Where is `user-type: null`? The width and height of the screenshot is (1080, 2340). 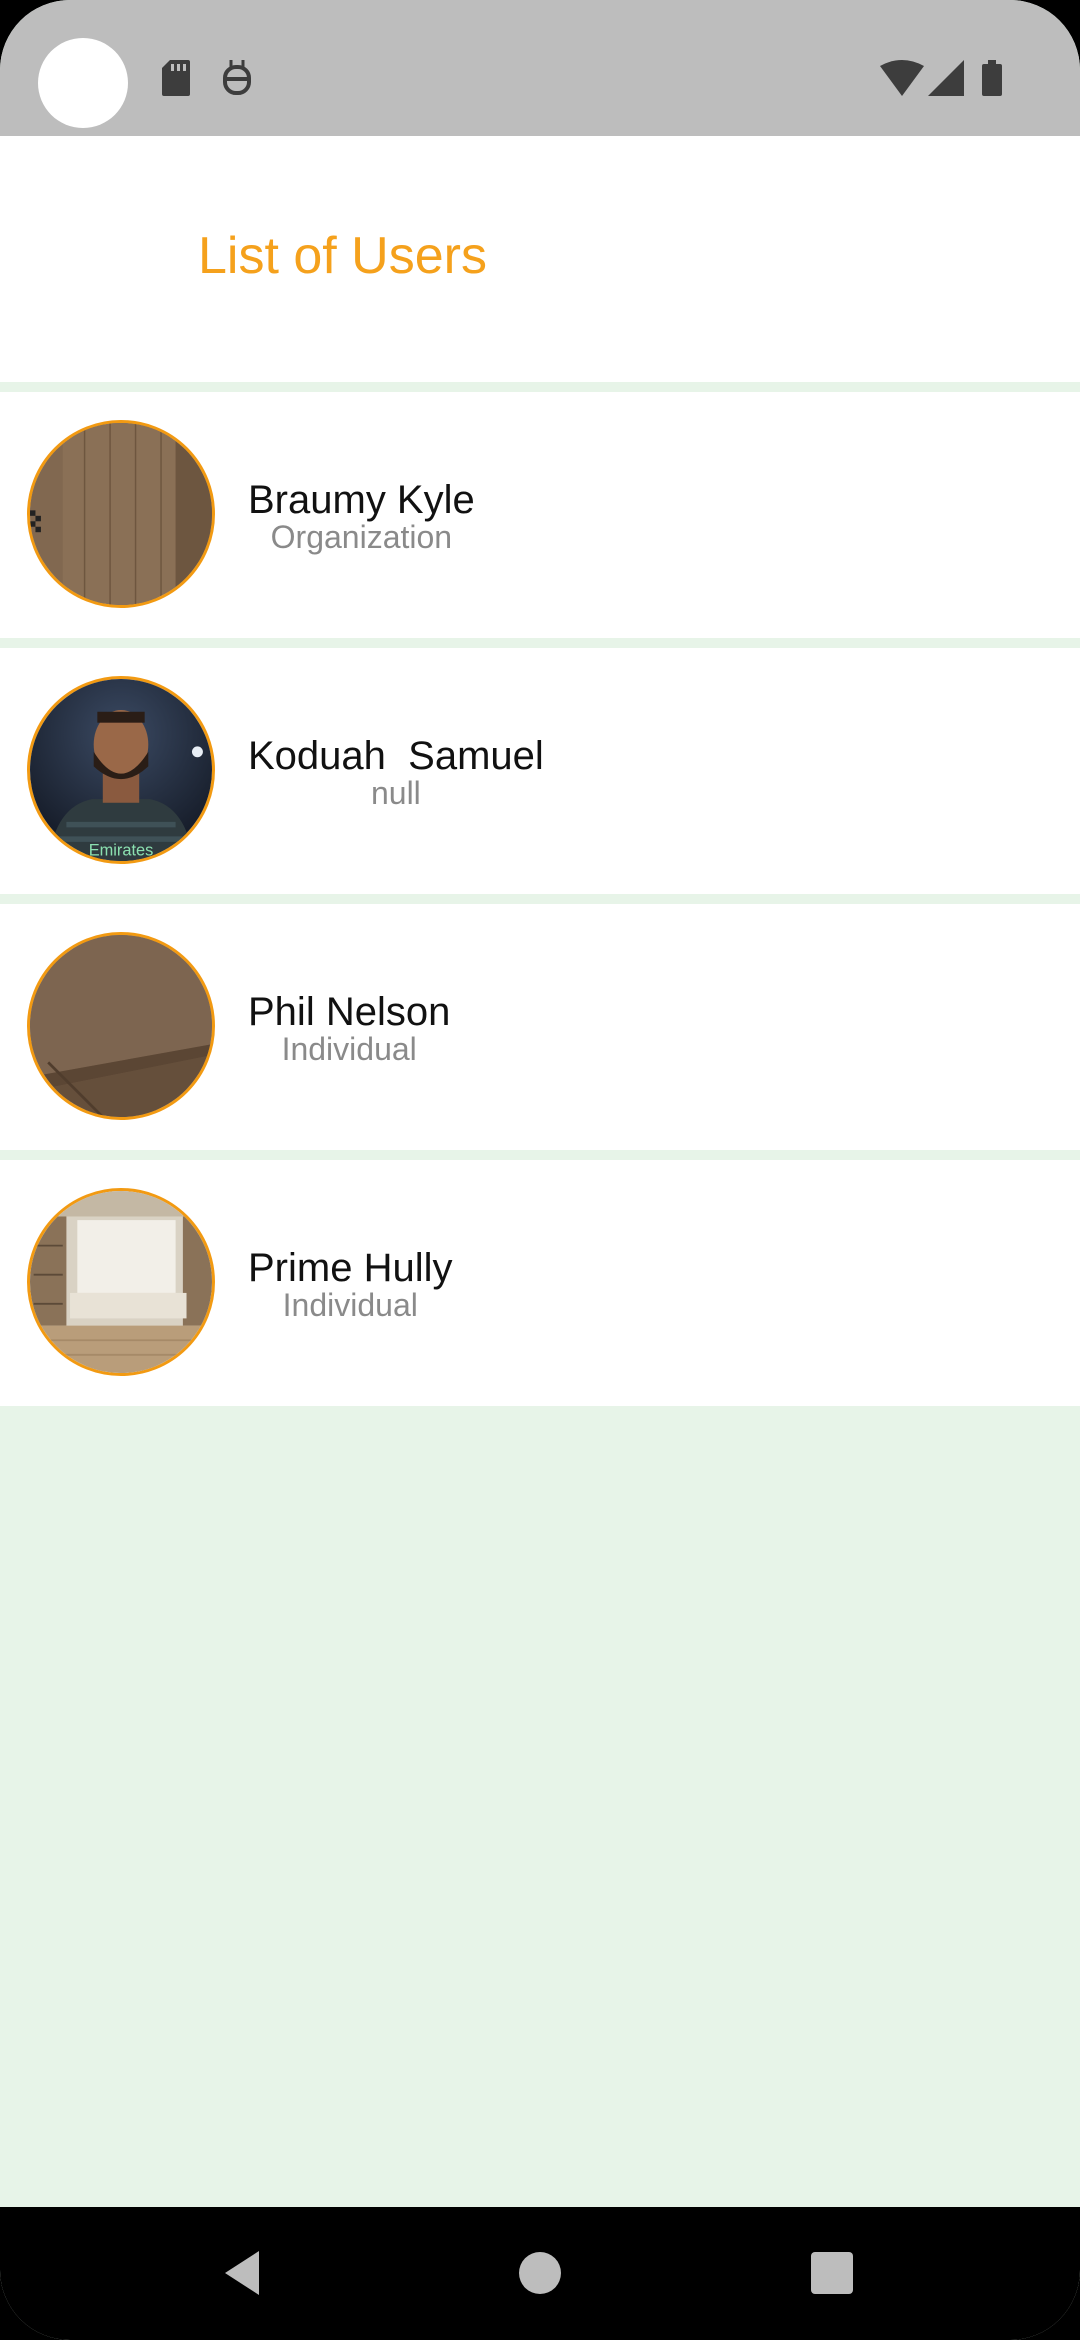 user-type: null is located at coordinates (395, 793).